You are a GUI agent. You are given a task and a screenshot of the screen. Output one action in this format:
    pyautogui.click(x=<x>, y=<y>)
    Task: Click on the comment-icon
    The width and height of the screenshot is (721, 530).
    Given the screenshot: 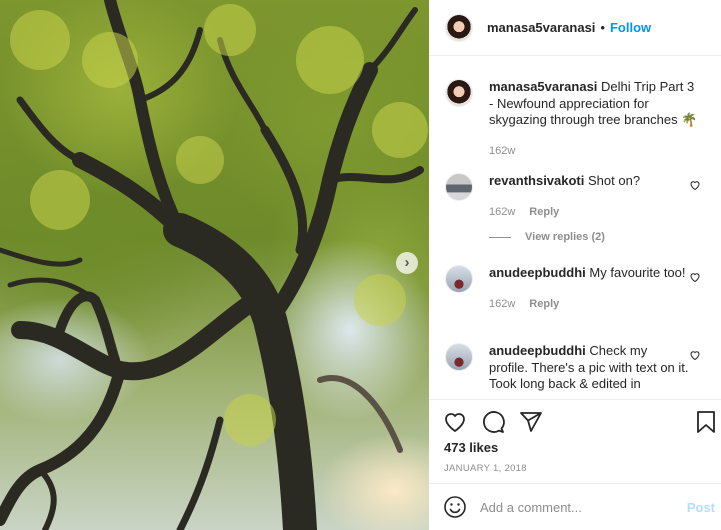 What is the action you would take?
    pyautogui.click(x=493, y=422)
    